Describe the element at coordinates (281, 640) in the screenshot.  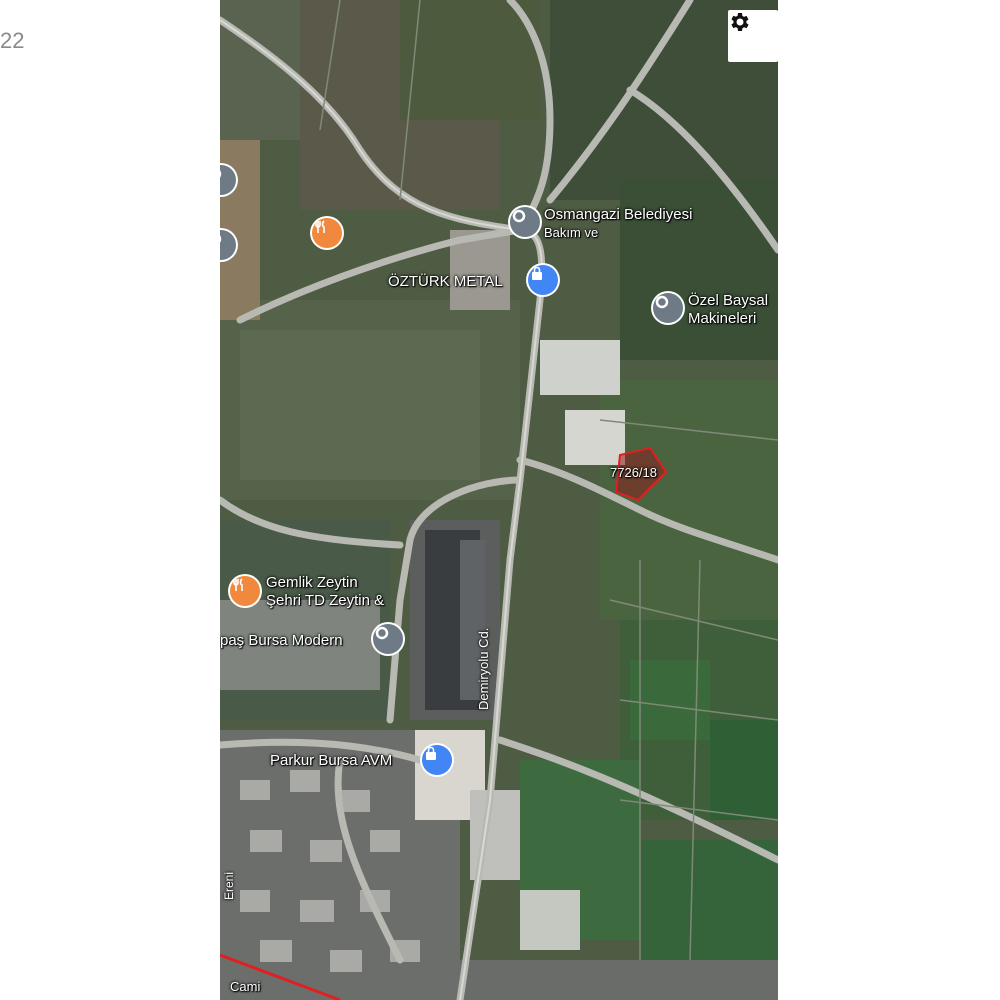
I see `place-label-bursa-modern: paş Bursa Modern` at that location.